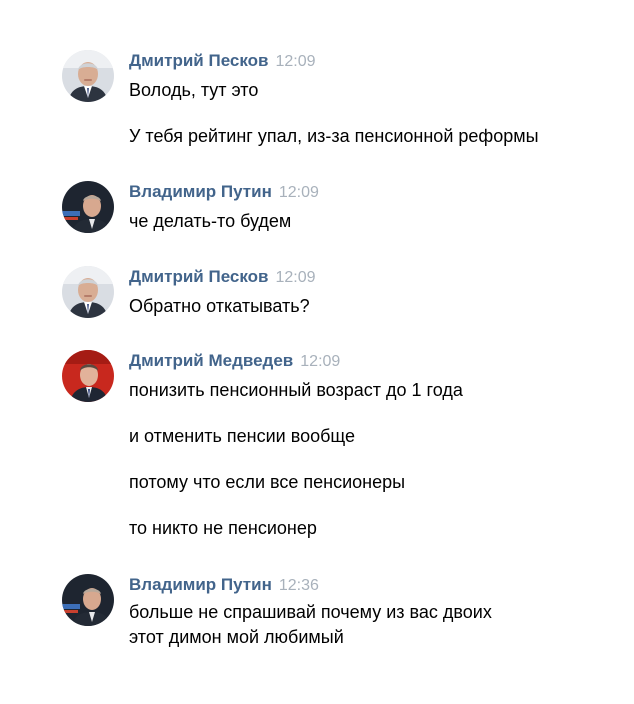  Describe the element at coordinates (267, 482) in the screenshot. I see `message-text: потому что если все пенсионеры` at that location.